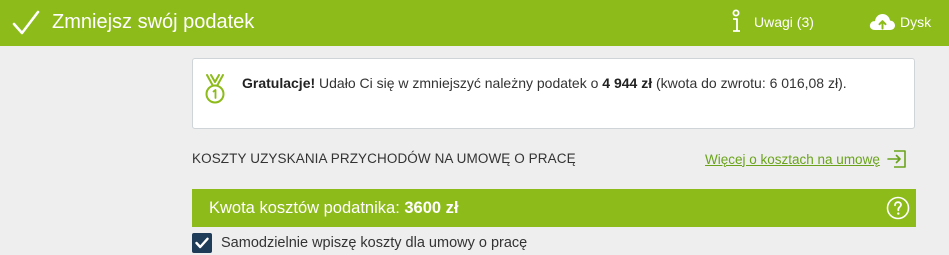 Image resolution: width=949 pixels, height=255 pixels. I want to click on info-icon, so click(736, 20).